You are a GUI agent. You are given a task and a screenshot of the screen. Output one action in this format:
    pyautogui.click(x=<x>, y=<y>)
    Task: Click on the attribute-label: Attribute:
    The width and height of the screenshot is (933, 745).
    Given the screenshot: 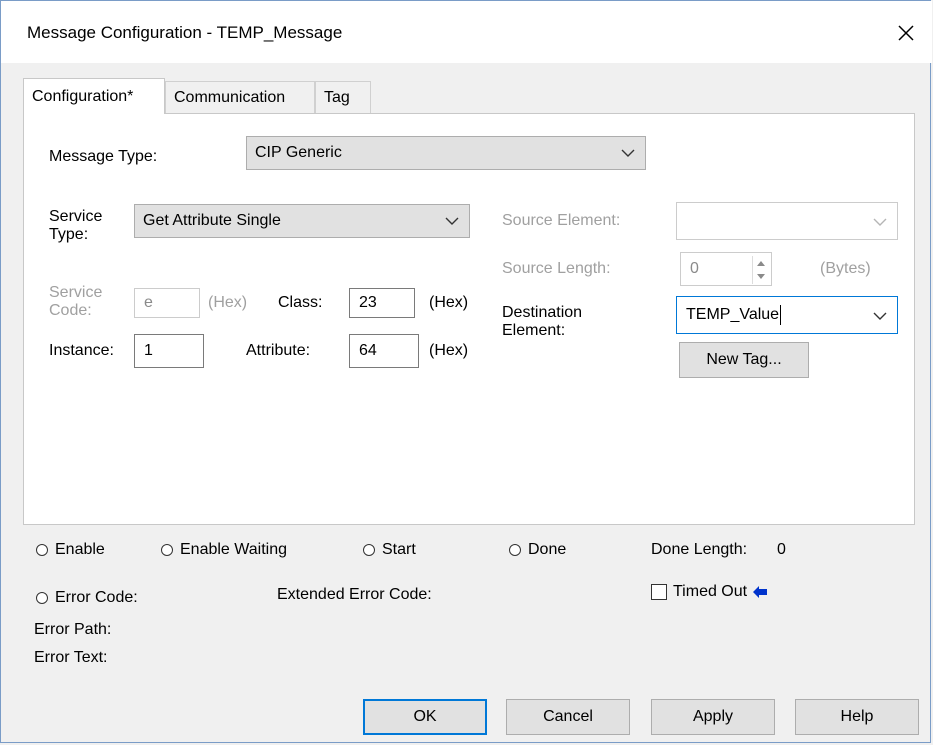 What is the action you would take?
    pyautogui.click(x=278, y=350)
    